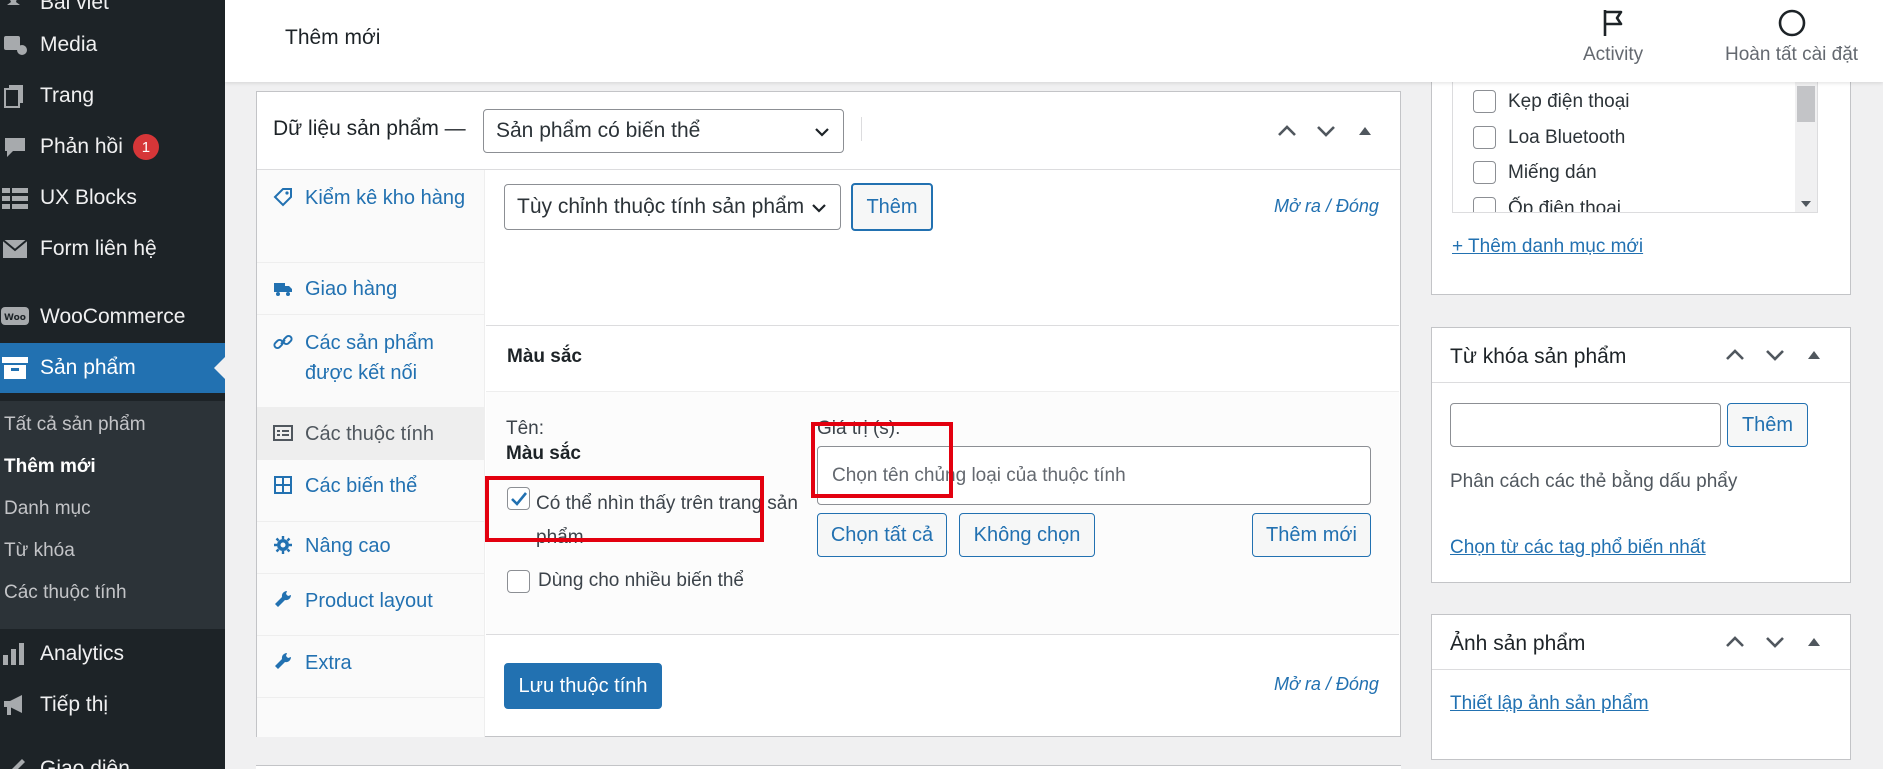  Describe the element at coordinates (518, 498) in the screenshot. I see `visible-on-product-page-checkbox` at that location.